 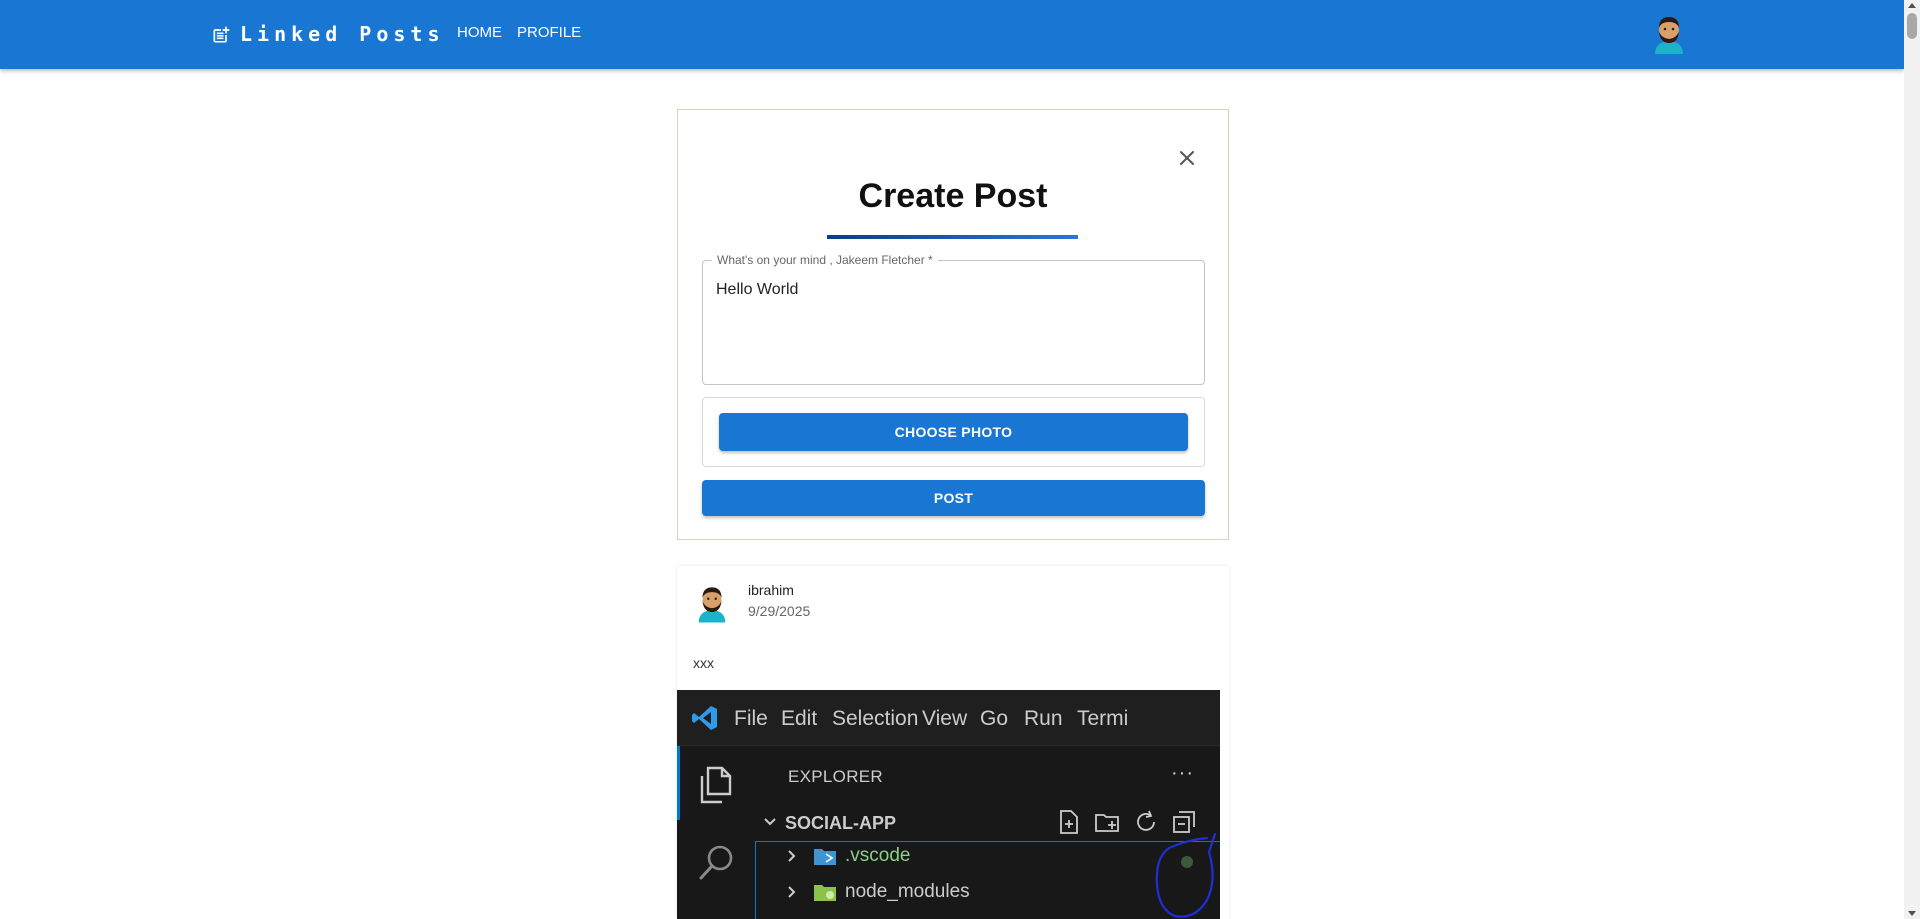 I want to click on files-icon, so click(x=716, y=785).